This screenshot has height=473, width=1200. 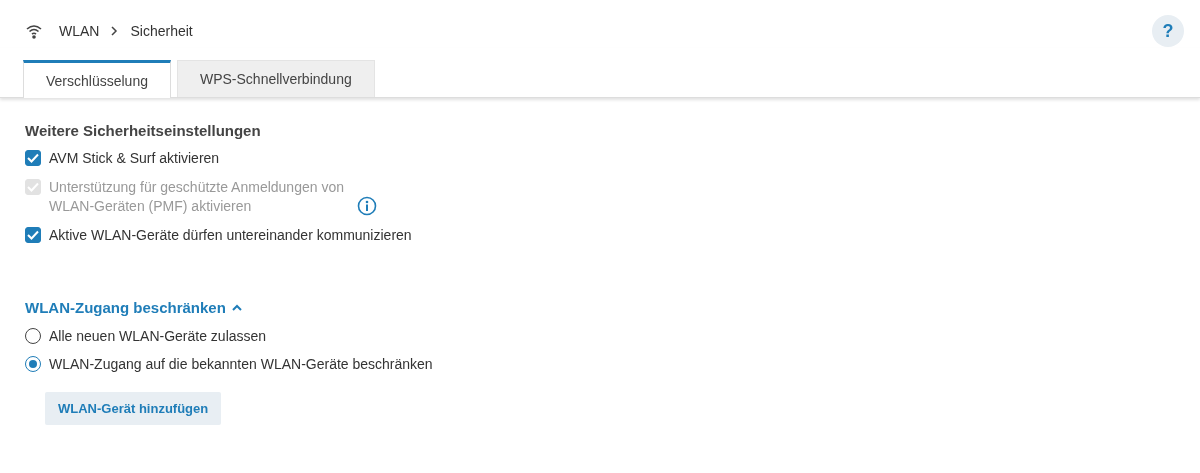 What do you see at coordinates (158, 336) in the screenshot?
I see `radio-label: Alle neuen WLAN-Geräte zulassen` at bounding box center [158, 336].